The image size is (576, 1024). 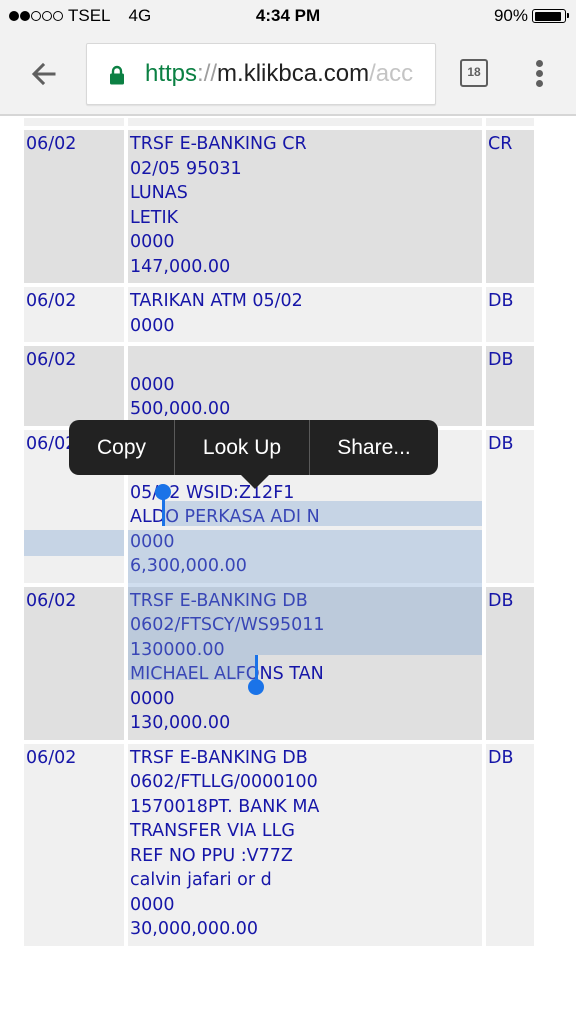 I want to click on arrow-left-icon, so click(x=43, y=74).